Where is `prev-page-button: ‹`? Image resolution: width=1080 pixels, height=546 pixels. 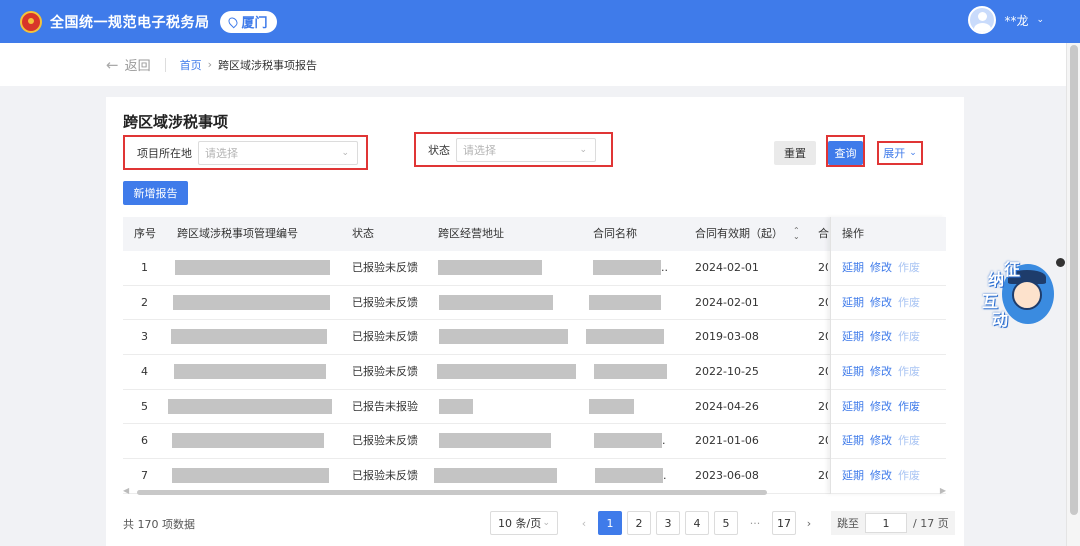 prev-page-button: ‹ is located at coordinates (584, 523).